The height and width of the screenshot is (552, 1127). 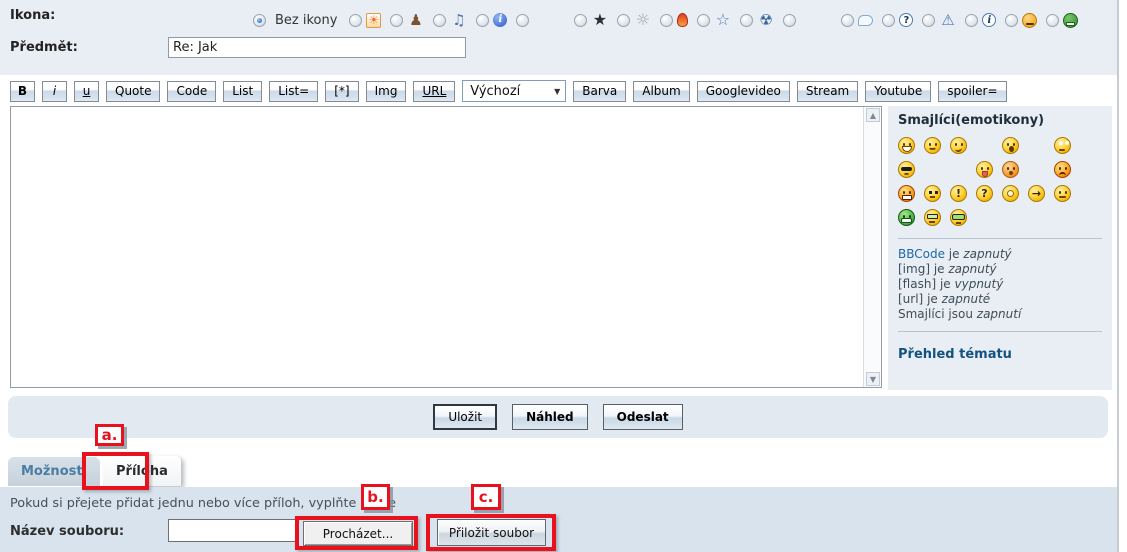 What do you see at coordinates (932, 217) in the screenshot?
I see `smiley-geek` at bounding box center [932, 217].